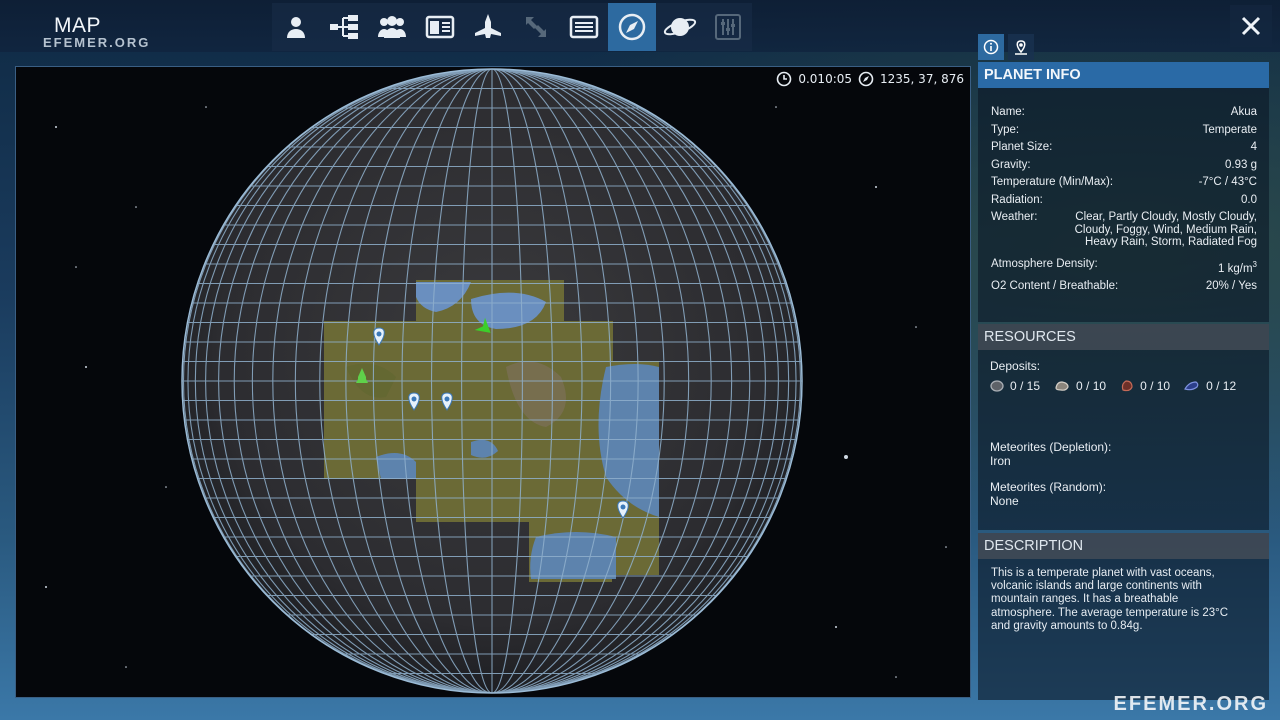 This screenshot has height=720, width=1280. Describe the element at coordinates (1011, 164) in the screenshot. I see `info-label: Gravity:` at that location.